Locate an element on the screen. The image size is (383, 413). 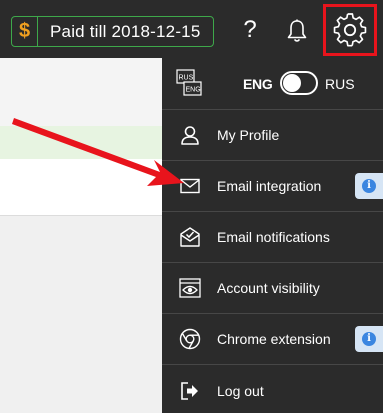
menu-item-label: Account visibility is located at coordinates (268, 288).